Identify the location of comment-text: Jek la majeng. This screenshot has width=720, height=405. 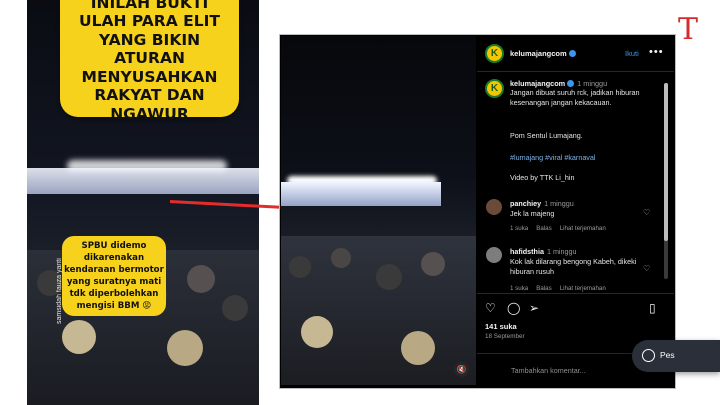
(532, 213).